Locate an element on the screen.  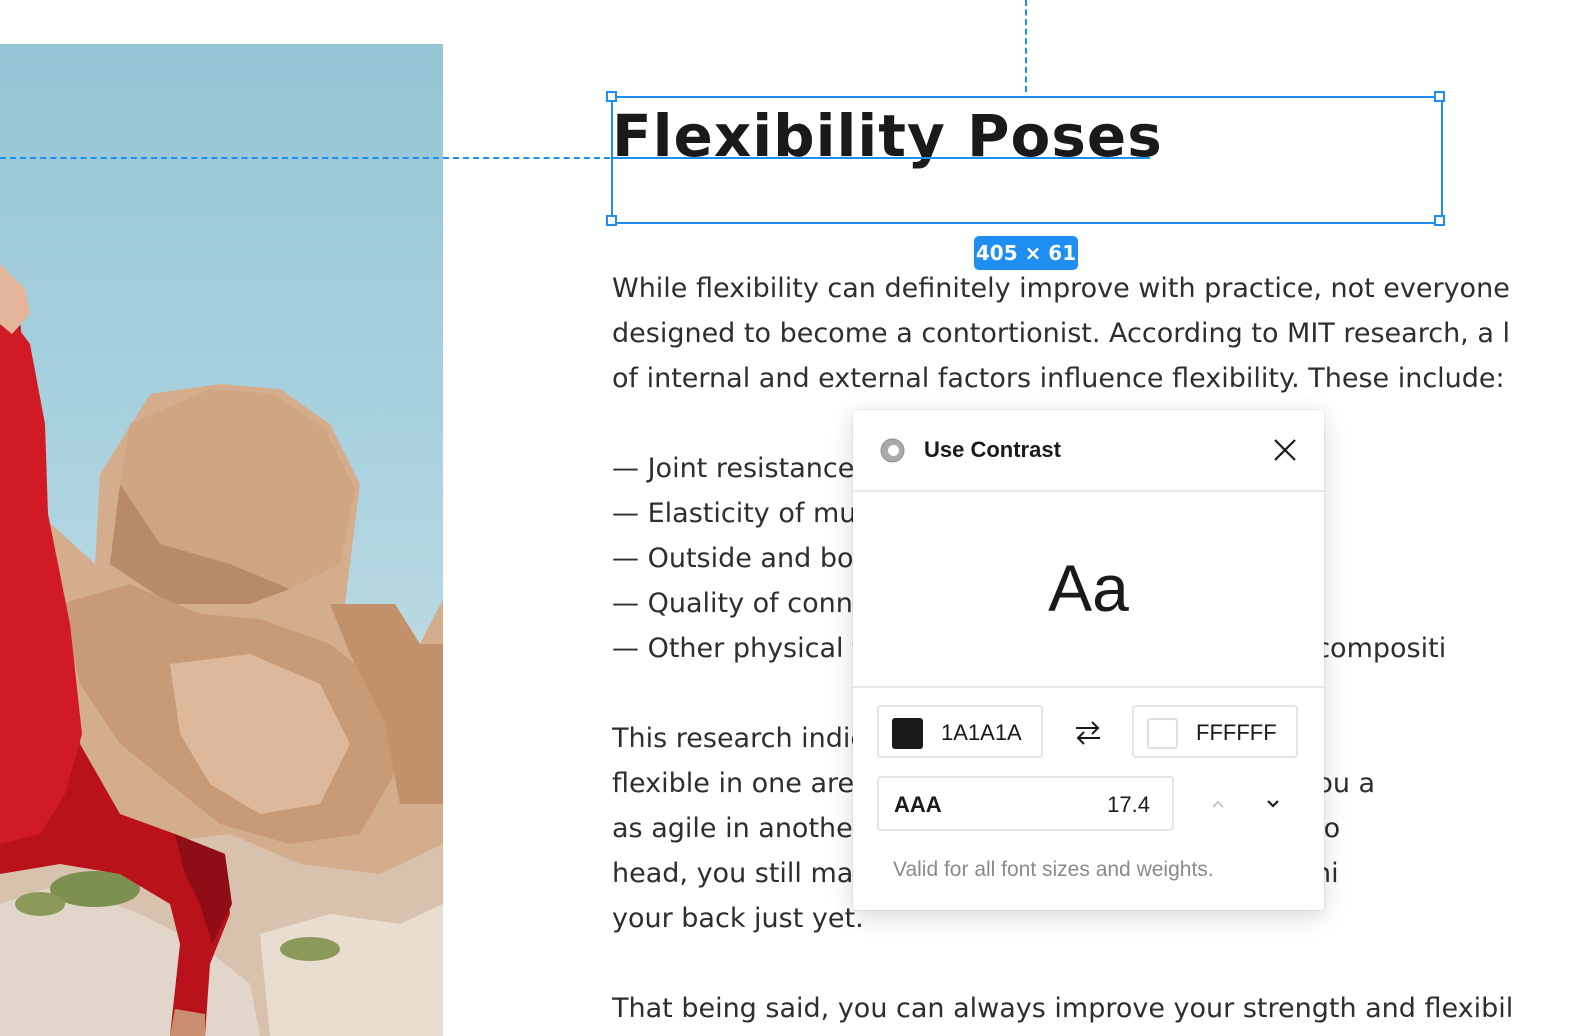
dimension-badge: 405 × 61 is located at coordinates (1026, 253).